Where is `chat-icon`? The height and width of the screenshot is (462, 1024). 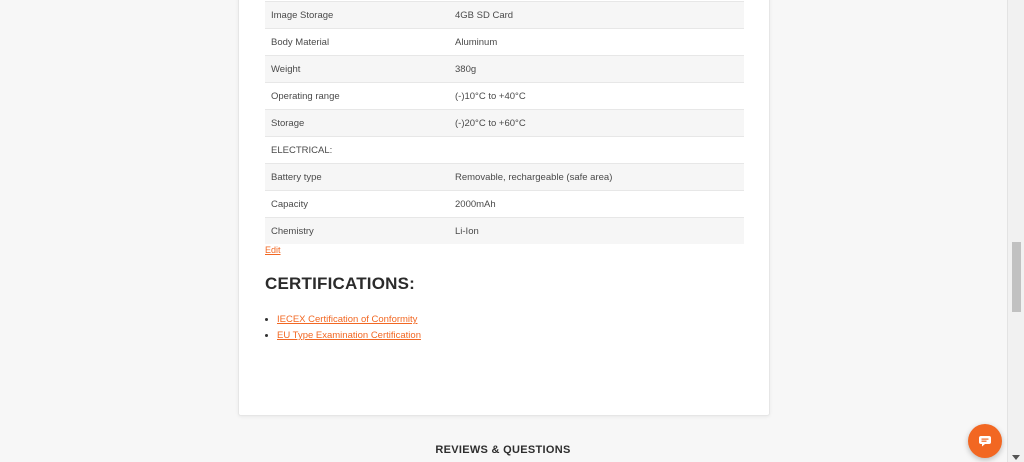 chat-icon is located at coordinates (985, 441).